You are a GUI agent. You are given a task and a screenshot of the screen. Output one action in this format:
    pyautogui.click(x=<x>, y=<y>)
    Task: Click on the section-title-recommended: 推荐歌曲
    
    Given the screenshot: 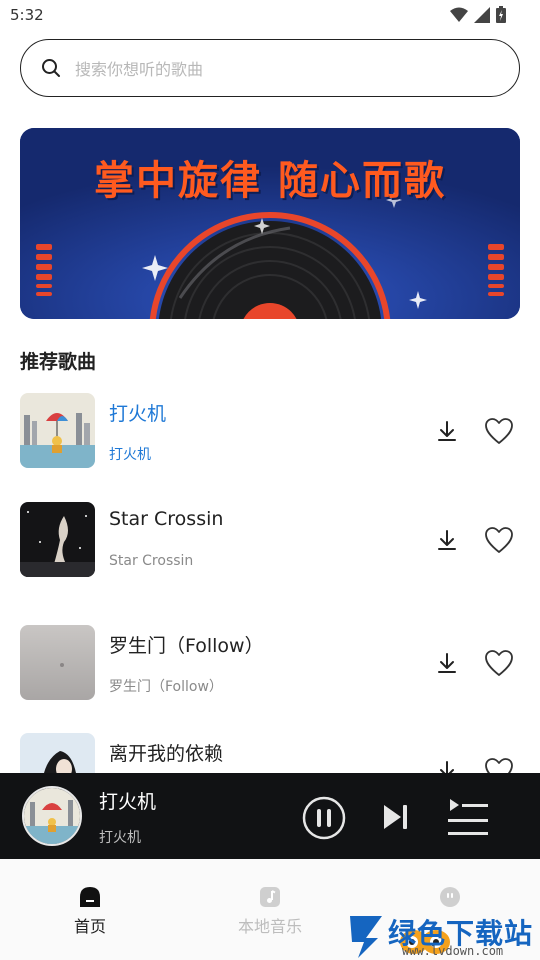 What is the action you would take?
    pyautogui.click(x=58, y=362)
    